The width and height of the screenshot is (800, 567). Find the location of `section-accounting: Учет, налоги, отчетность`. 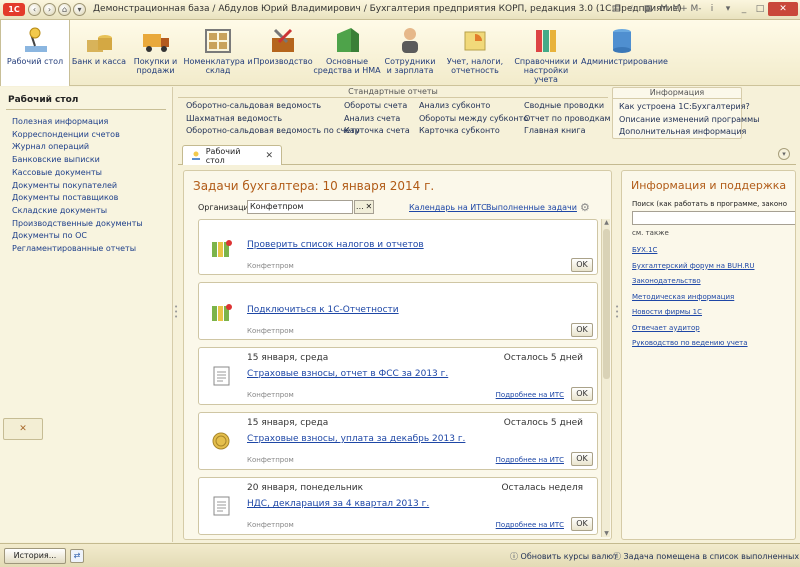

section-accounting: Учет, налоги, отчетность is located at coordinates (475, 53).